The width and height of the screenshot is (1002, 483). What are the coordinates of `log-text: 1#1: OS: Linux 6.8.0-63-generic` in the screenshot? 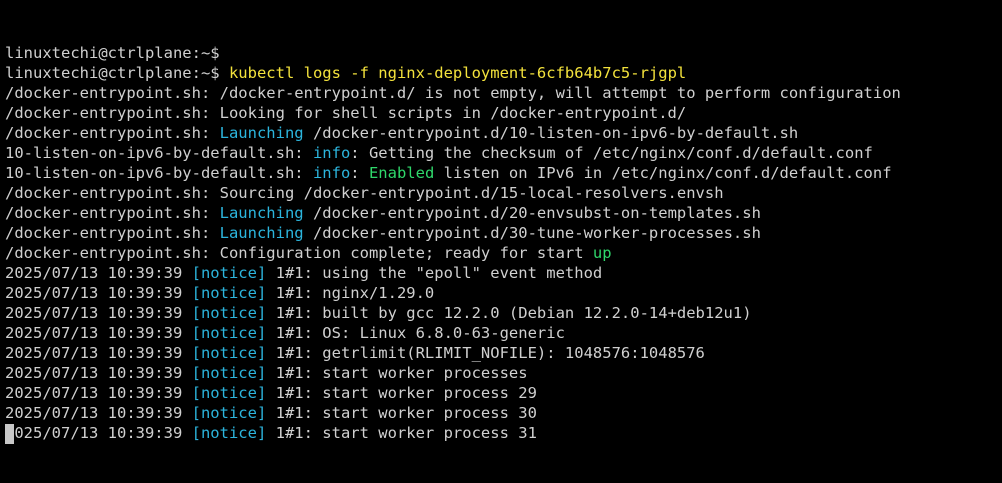 It's located at (415, 333).